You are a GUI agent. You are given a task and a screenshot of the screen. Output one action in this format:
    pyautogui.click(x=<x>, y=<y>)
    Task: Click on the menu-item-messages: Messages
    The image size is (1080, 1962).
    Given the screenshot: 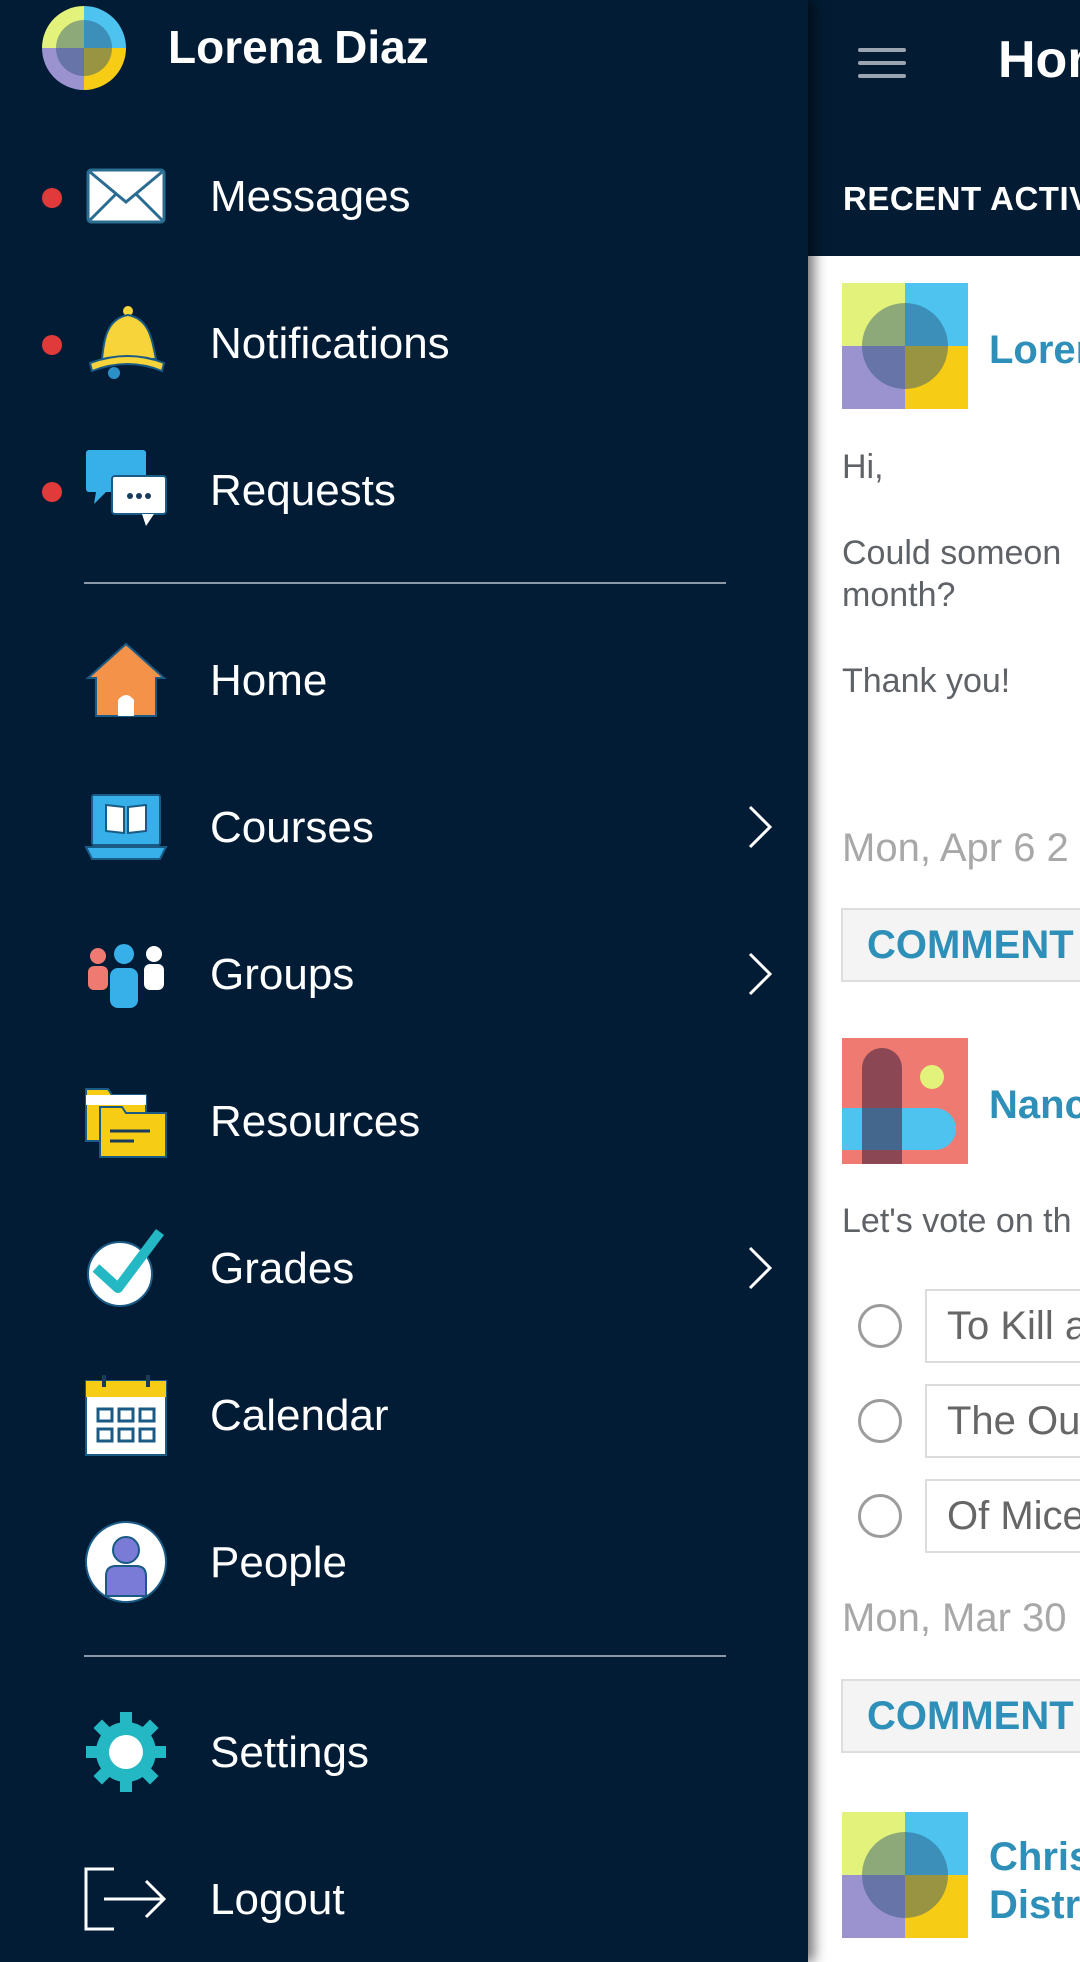 What is the action you would take?
    pyautogui.click(x=404, y=196)
    